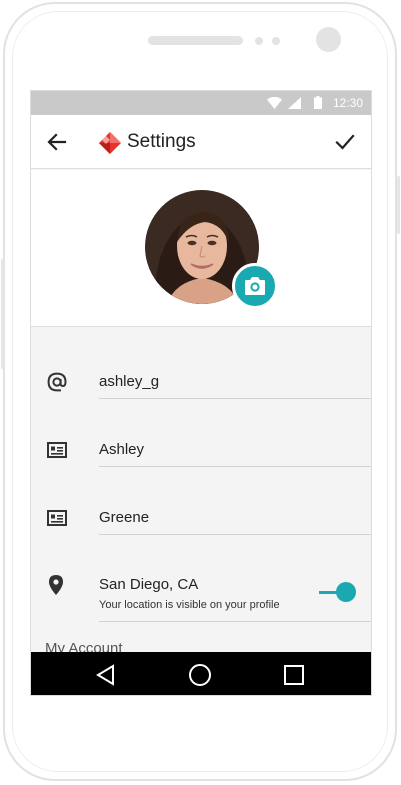  What do you see at coordinates (294, 103) in the screenshot?
I see `signal-icon` at bounding box center [294, 103].